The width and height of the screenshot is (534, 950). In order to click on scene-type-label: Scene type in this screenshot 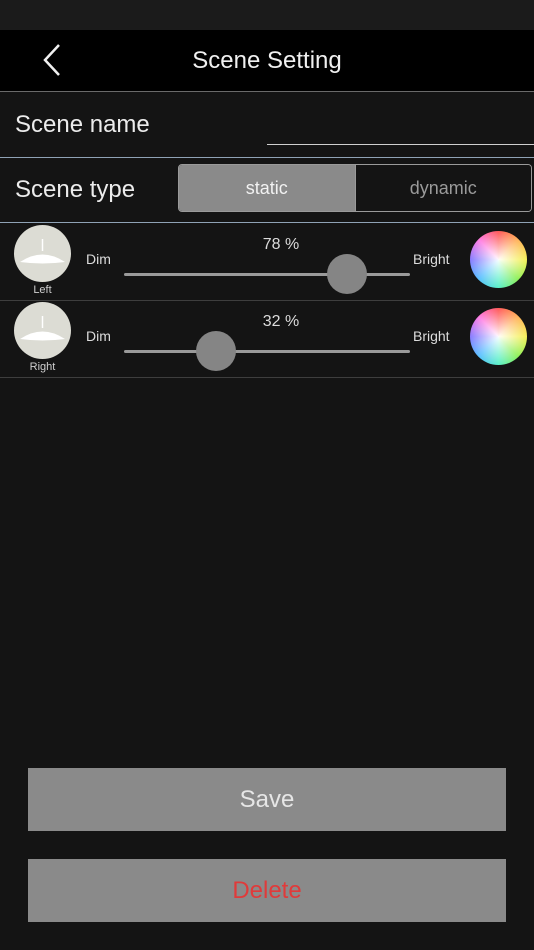, I will do `click(75, 189)`.